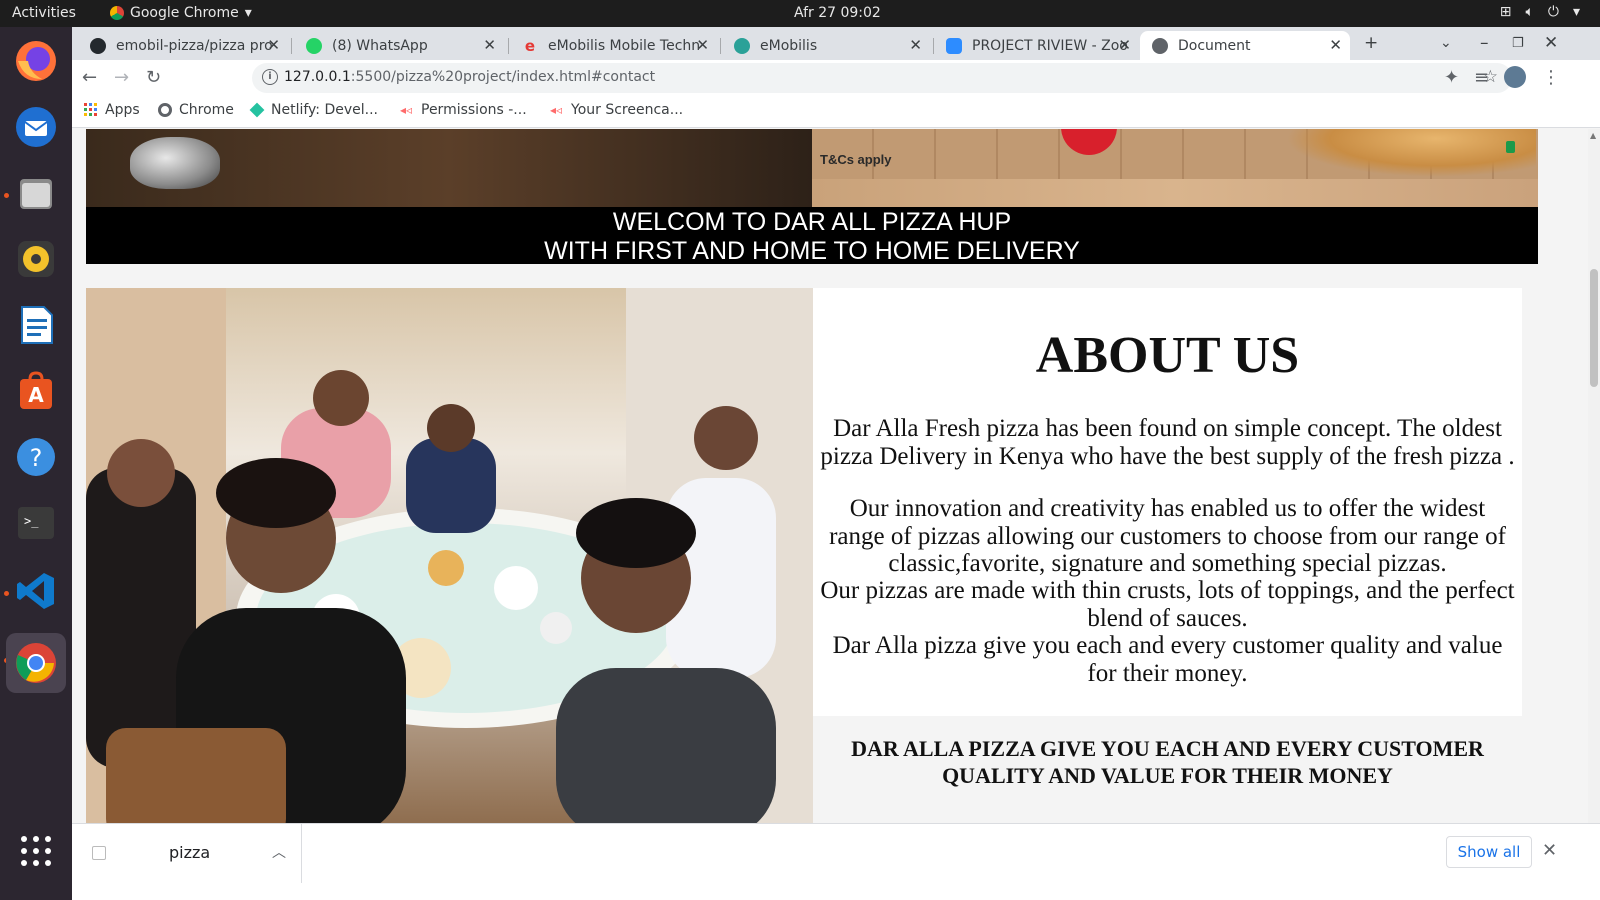 This screenshot has height=900, width=1600. Describe the element at coordinates (122, 110) in the screenshot. I see `bookmark-label: Apps` at that location.